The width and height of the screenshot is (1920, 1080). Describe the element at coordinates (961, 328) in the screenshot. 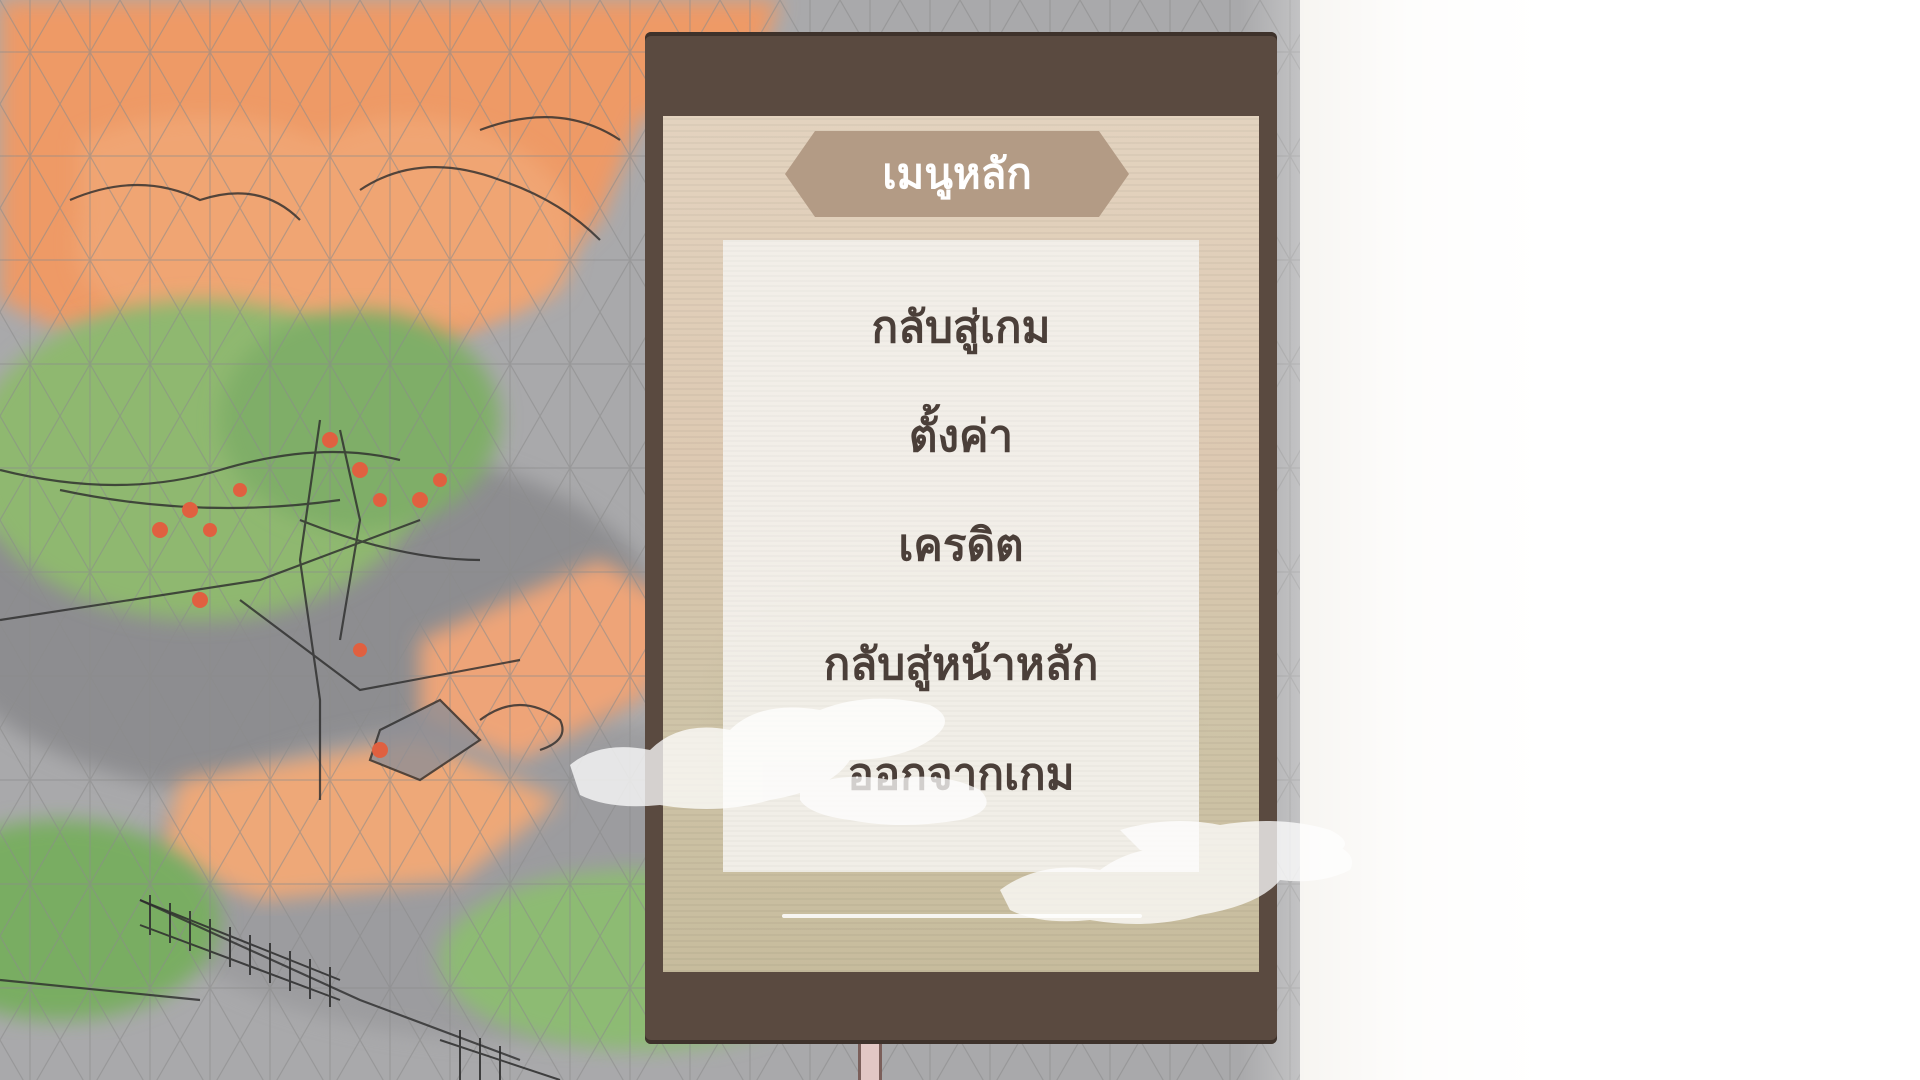

I see `resume-game-button: กลับสู่เกม` at that location.